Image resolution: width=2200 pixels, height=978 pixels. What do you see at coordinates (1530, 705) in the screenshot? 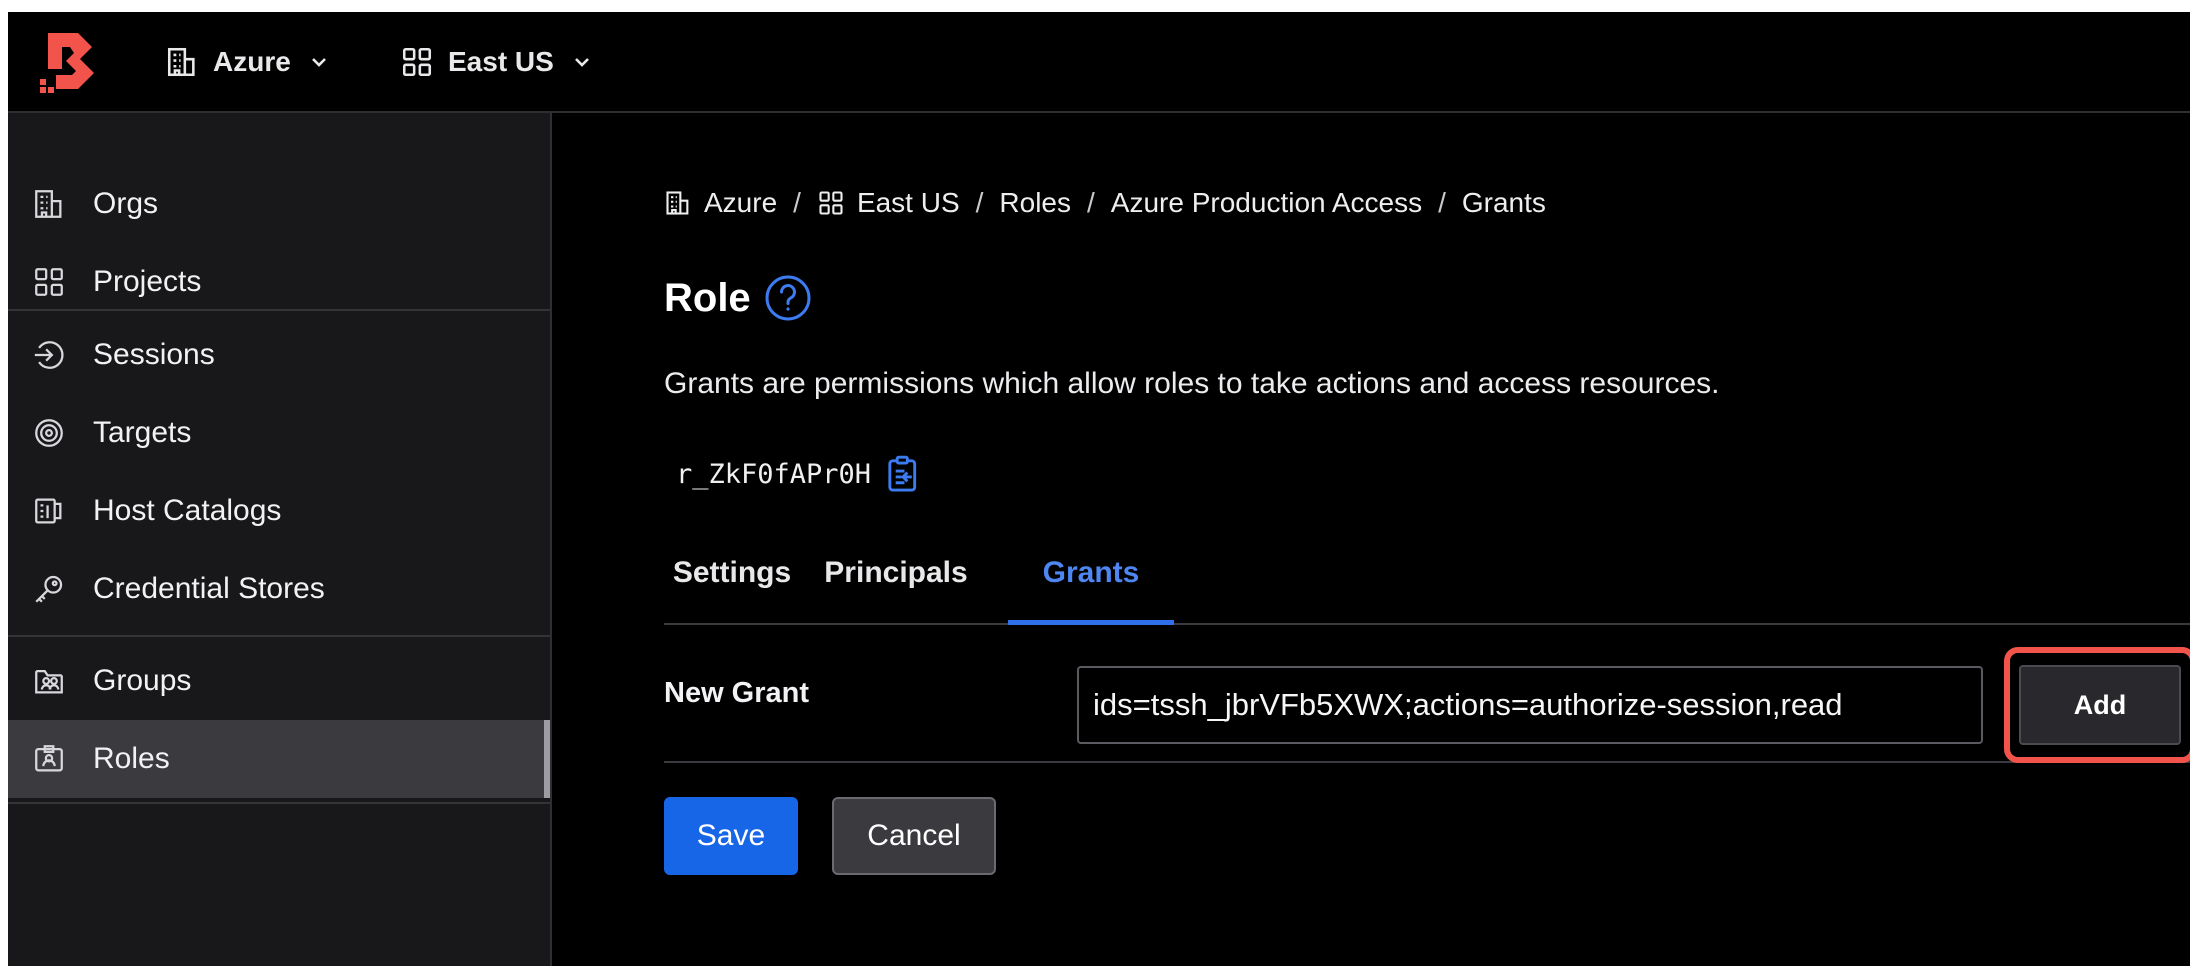
I see `new-grant-input` at bounding box center [1530, 705].